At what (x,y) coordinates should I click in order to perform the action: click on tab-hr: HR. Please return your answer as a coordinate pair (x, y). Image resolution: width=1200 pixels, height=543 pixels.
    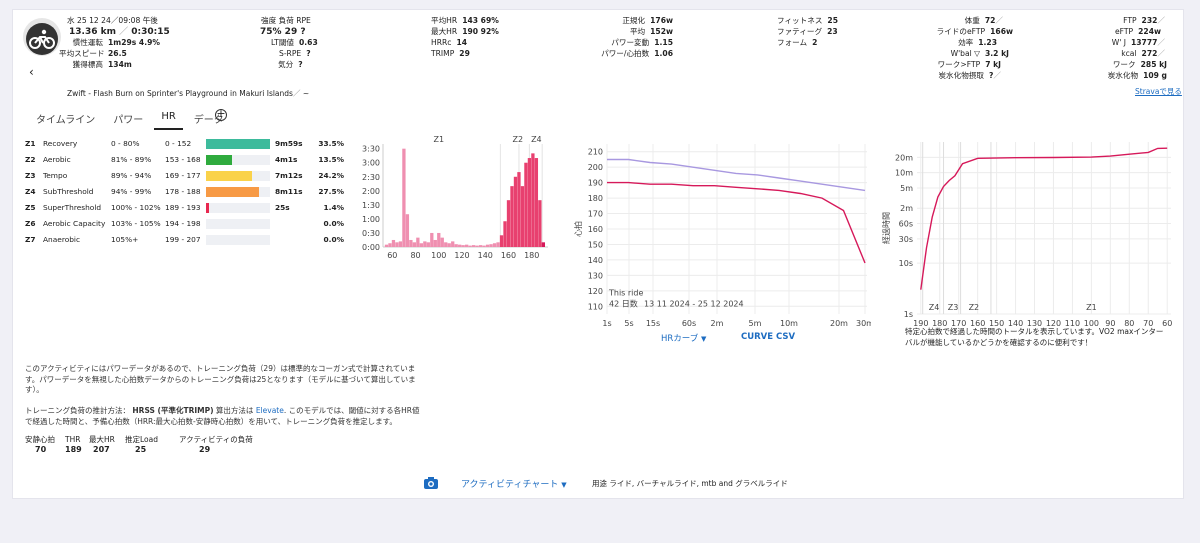
    Looking at the image, I should click on (168, 119).